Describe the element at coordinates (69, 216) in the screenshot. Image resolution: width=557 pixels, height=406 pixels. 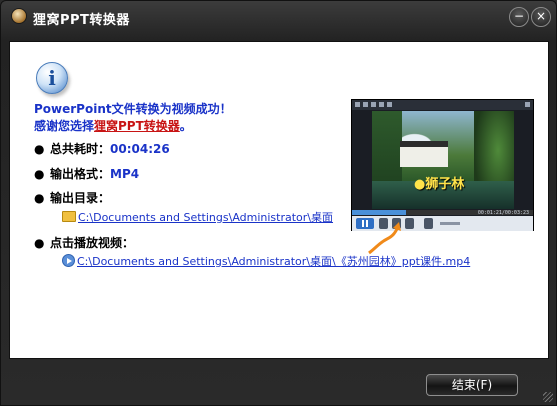
I see `folder-icon` at that location.